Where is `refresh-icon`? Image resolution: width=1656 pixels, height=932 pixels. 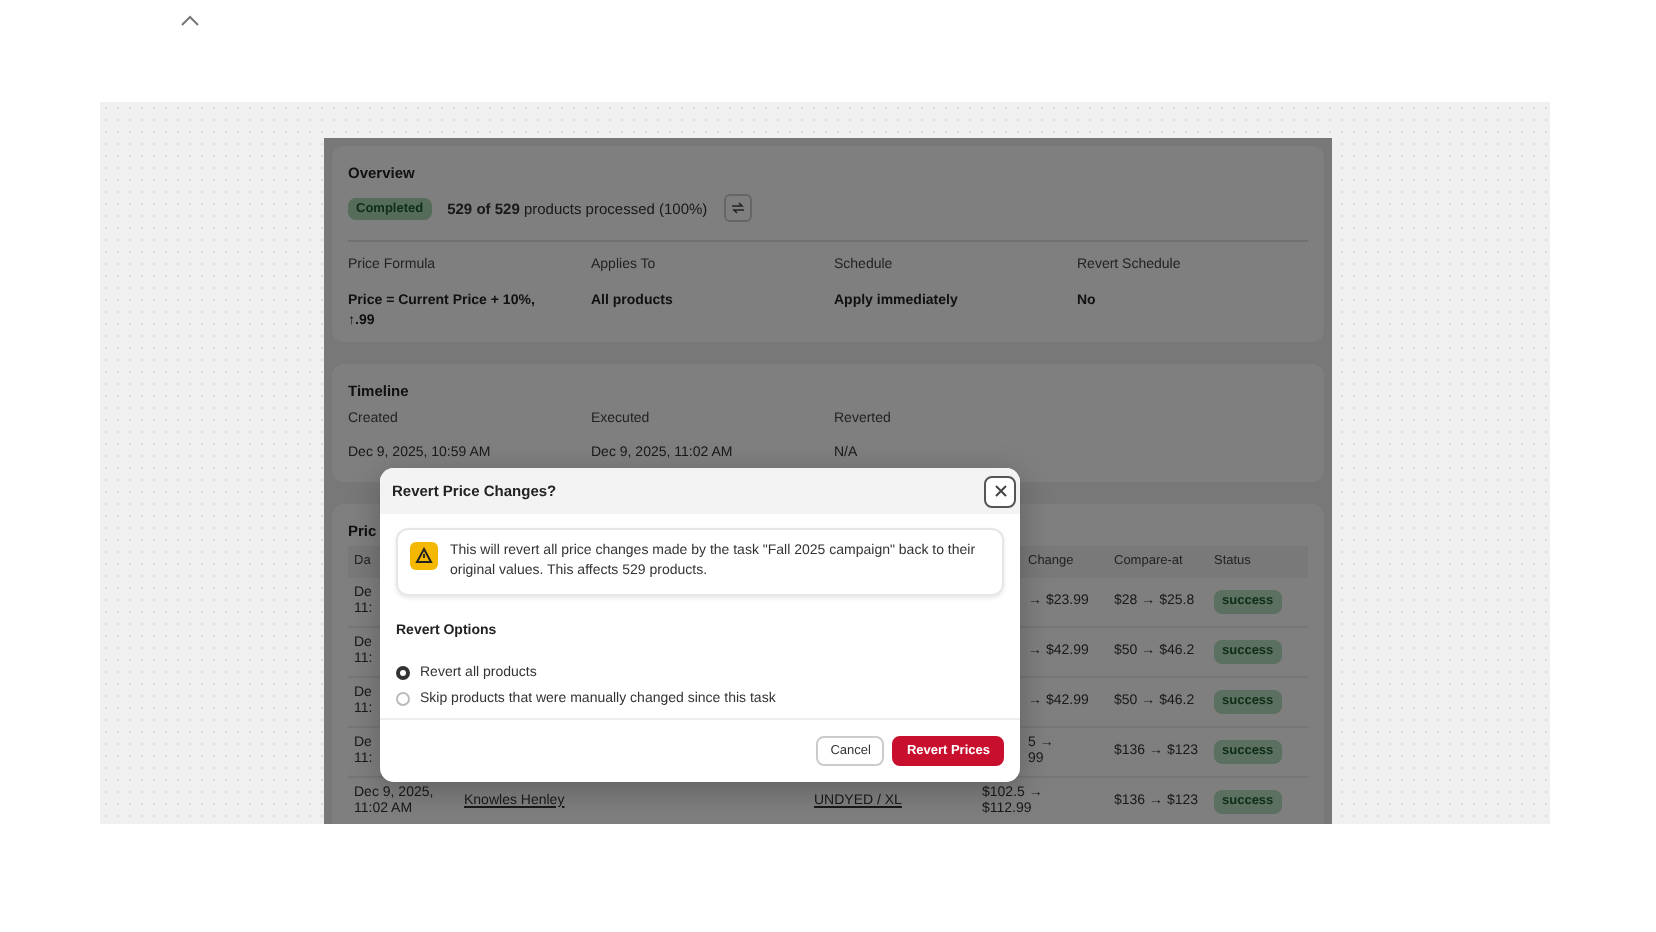
refresh-icon is located at coordinates (737, 208).